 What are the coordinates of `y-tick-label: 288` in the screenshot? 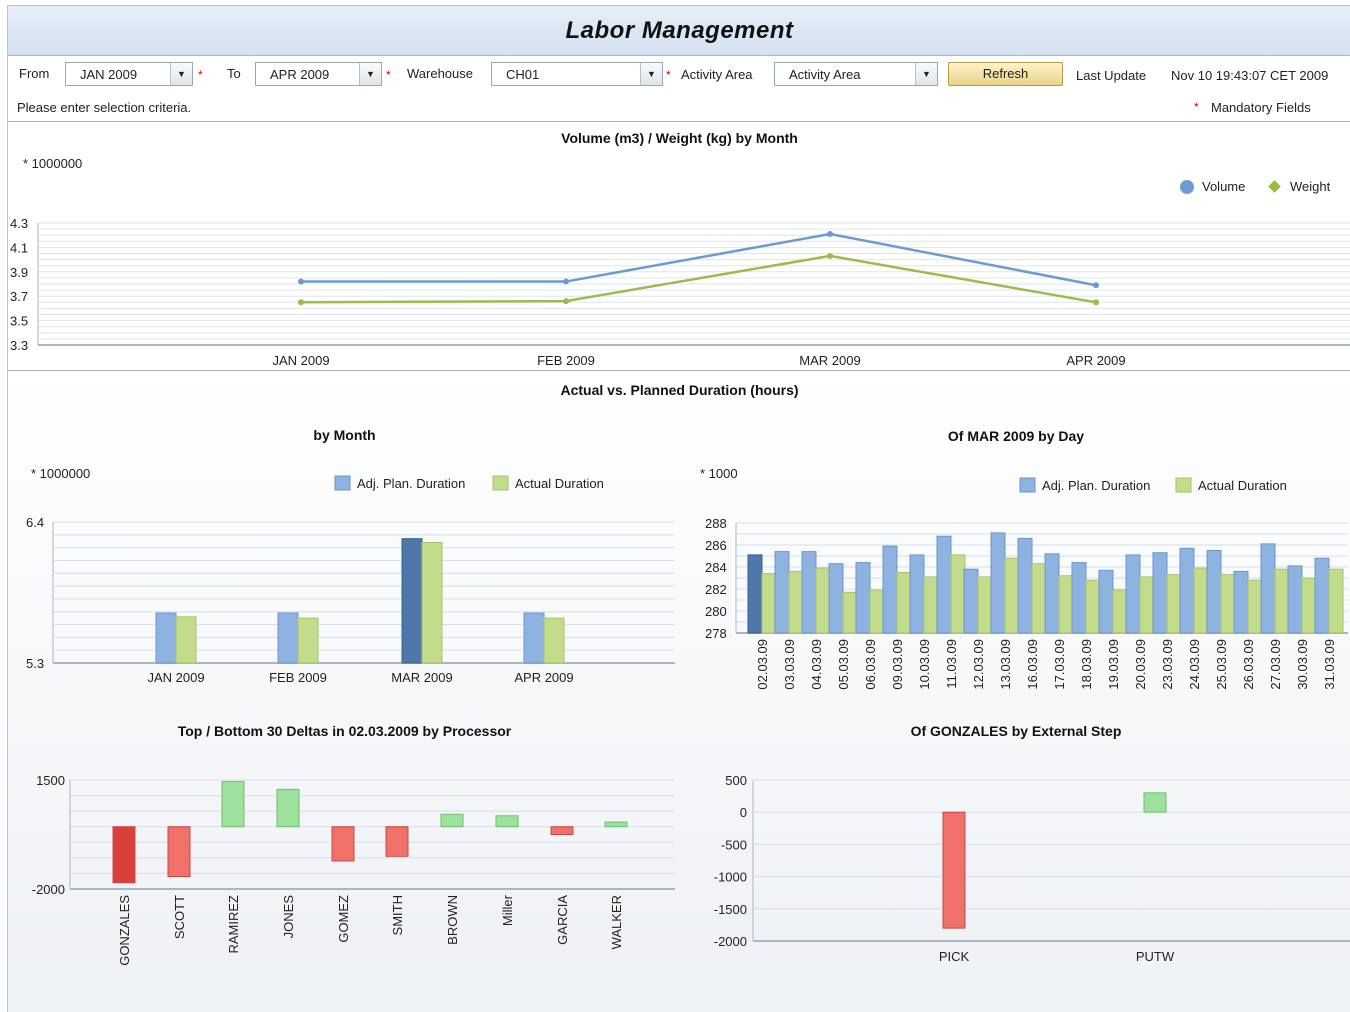 It's located at (716, 523).